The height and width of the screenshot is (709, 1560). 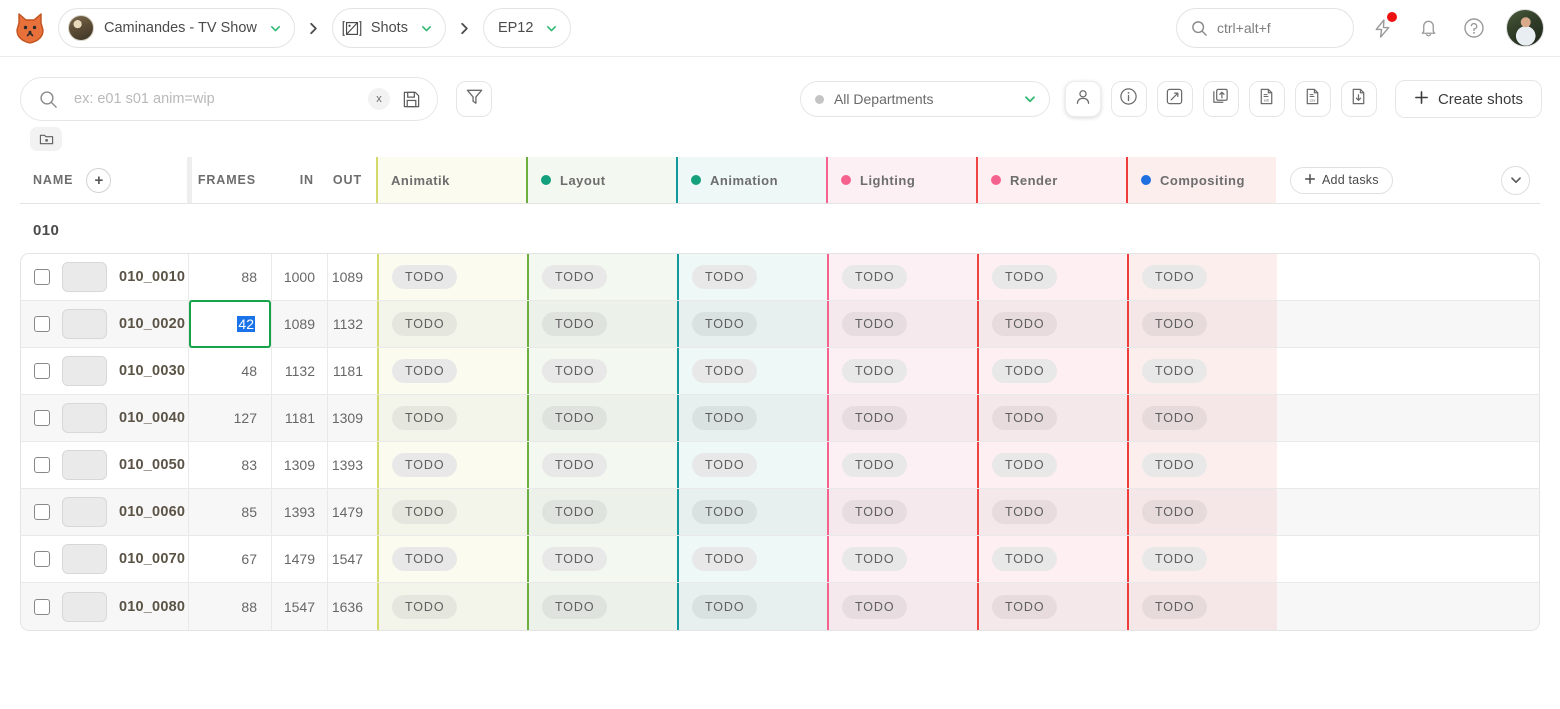 I want to click on cell-name: 010_0080, so click(x=104, y=606).